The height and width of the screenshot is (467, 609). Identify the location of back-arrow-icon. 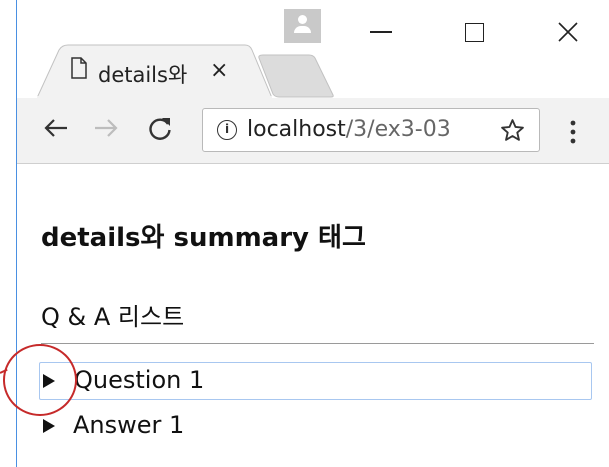
(56, 128).